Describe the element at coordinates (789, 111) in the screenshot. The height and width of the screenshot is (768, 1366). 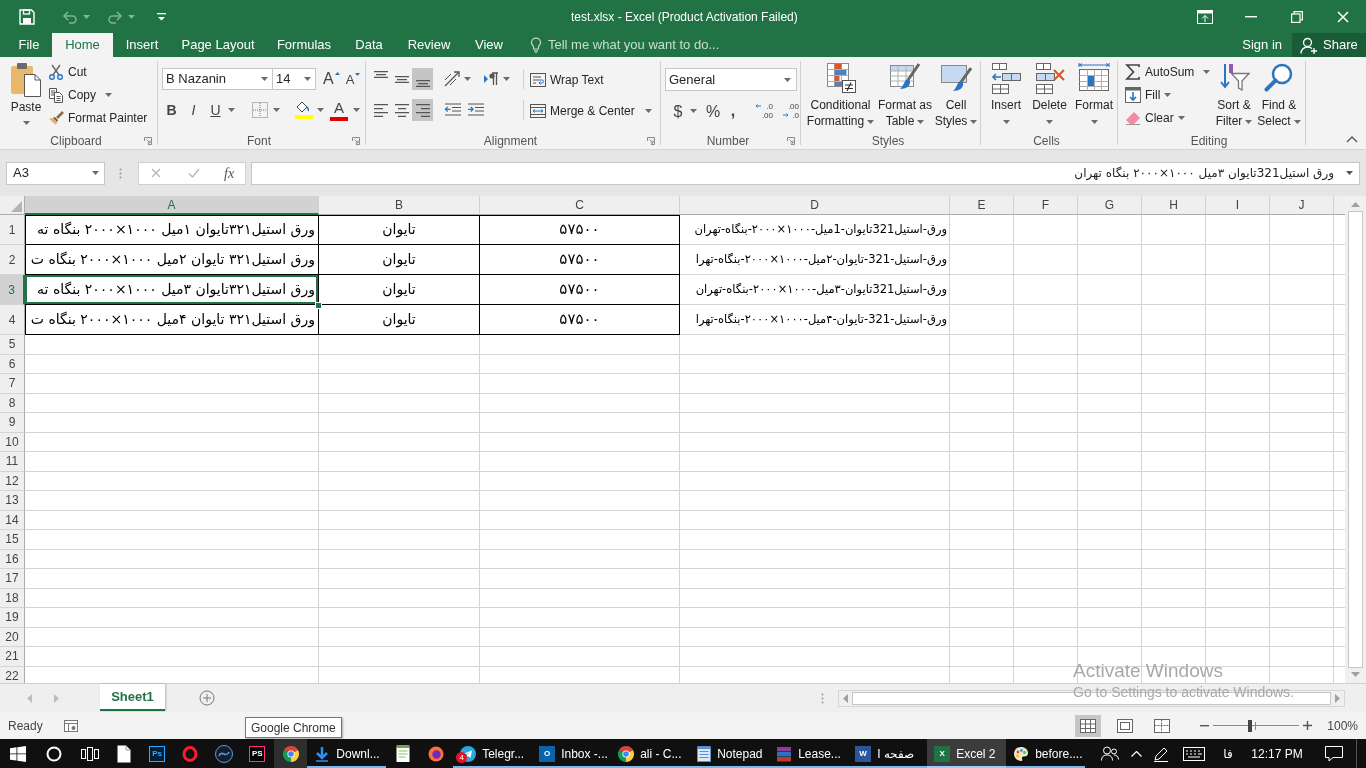
I see `decrease-decimal-button: .00 .0` at that location.